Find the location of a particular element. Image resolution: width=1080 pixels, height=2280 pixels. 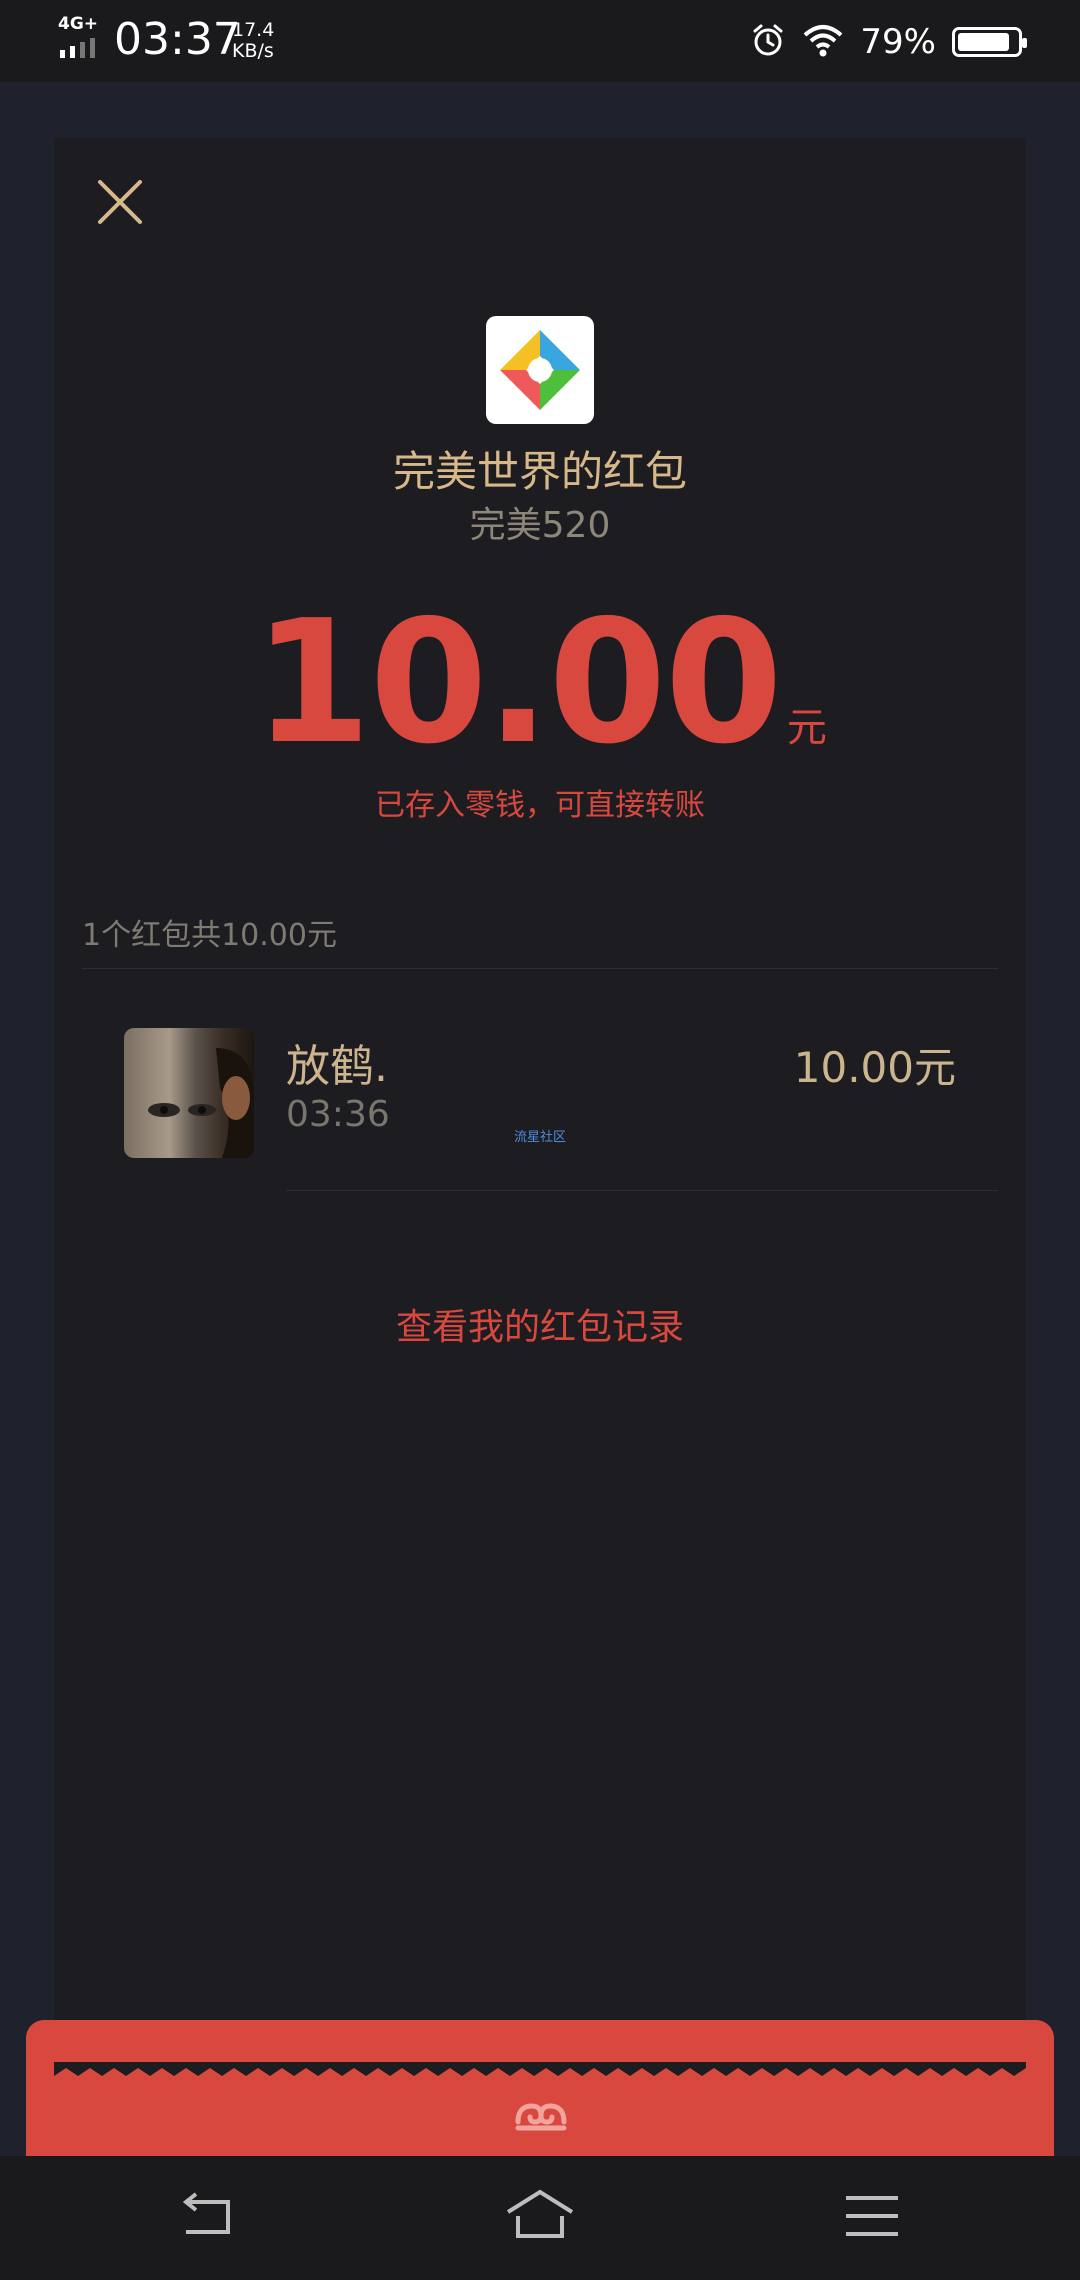

record-time: 03:36 is located at coordinates (338, 1114).